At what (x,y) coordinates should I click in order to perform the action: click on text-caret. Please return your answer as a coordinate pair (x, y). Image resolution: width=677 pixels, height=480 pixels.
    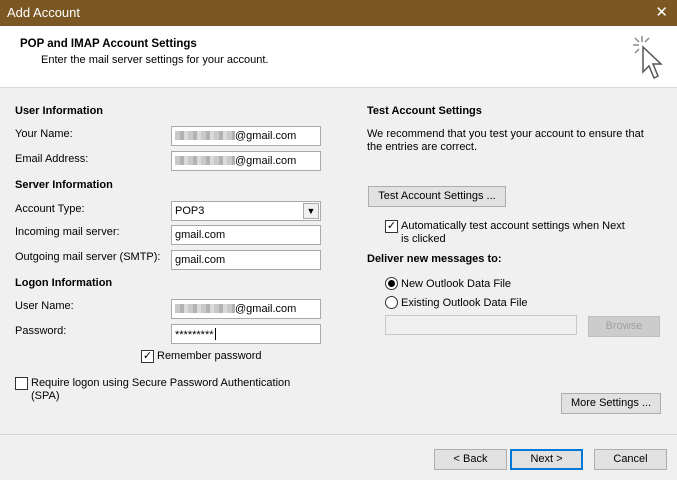
    Looking at the image, I should click on (215, 334).